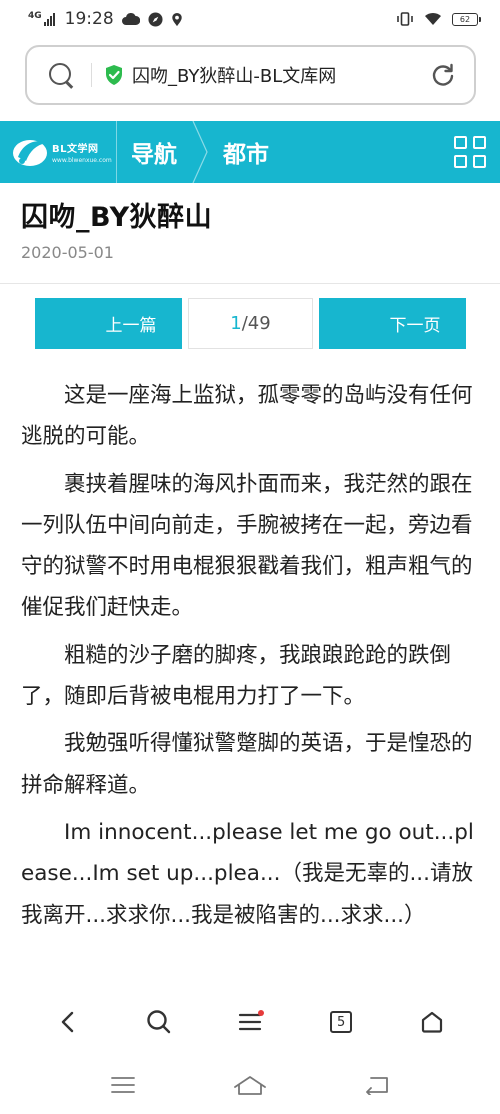  I want to click on site-nav: BL文学网 www.blwenxue.com 导航 都市, so click(250, 152).